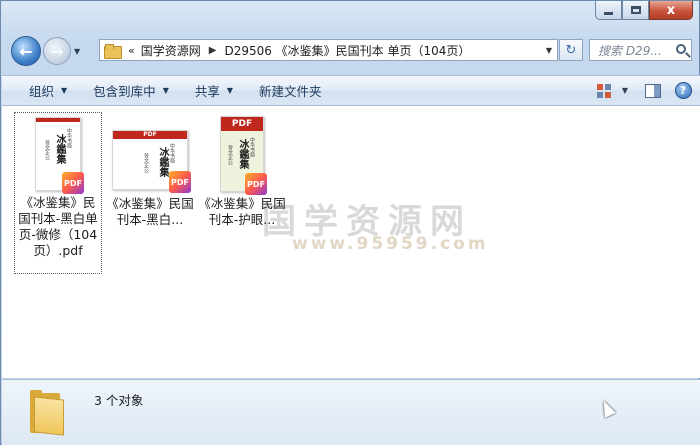  What do you see at coordinates (625, 90) in the screenshot?
I see `view-options-dropdown-icon: ▼` at bounding box center [625, 90].